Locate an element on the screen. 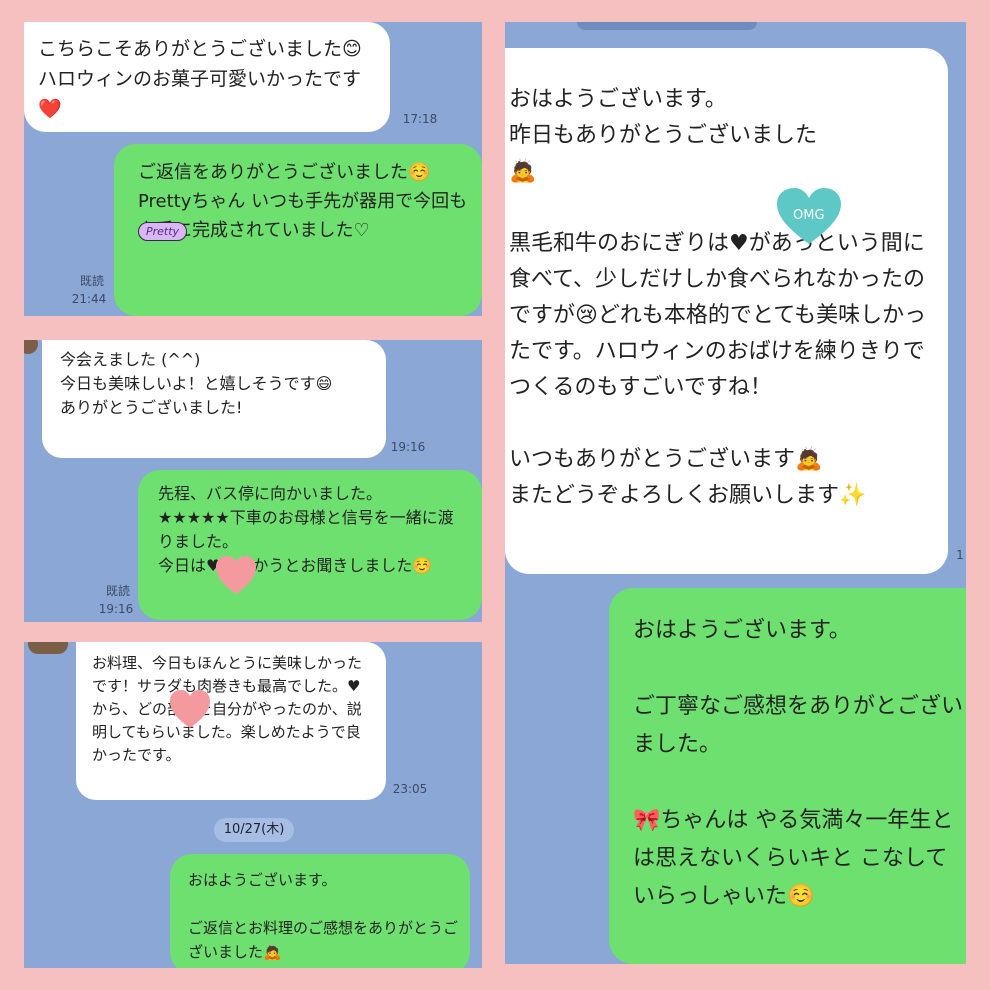  message-time: 23:05 is located at coordinates (410, 789).